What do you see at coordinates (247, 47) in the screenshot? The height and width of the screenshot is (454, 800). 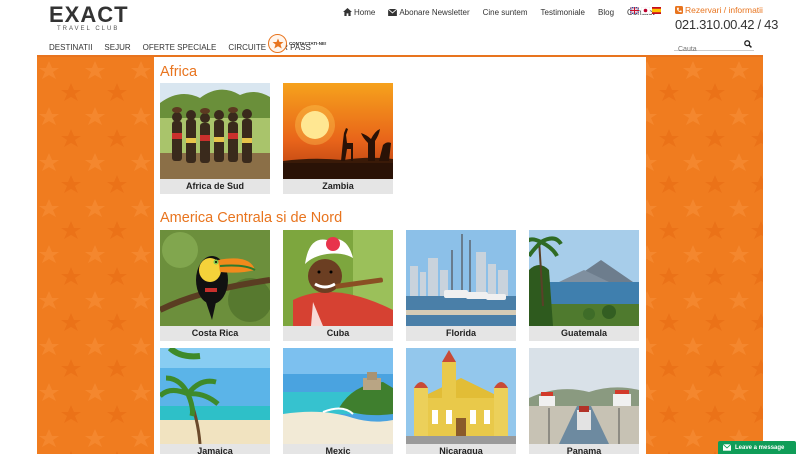 I see `main-nav-tours: CIRCUITE` at bounding box center [247, 47].